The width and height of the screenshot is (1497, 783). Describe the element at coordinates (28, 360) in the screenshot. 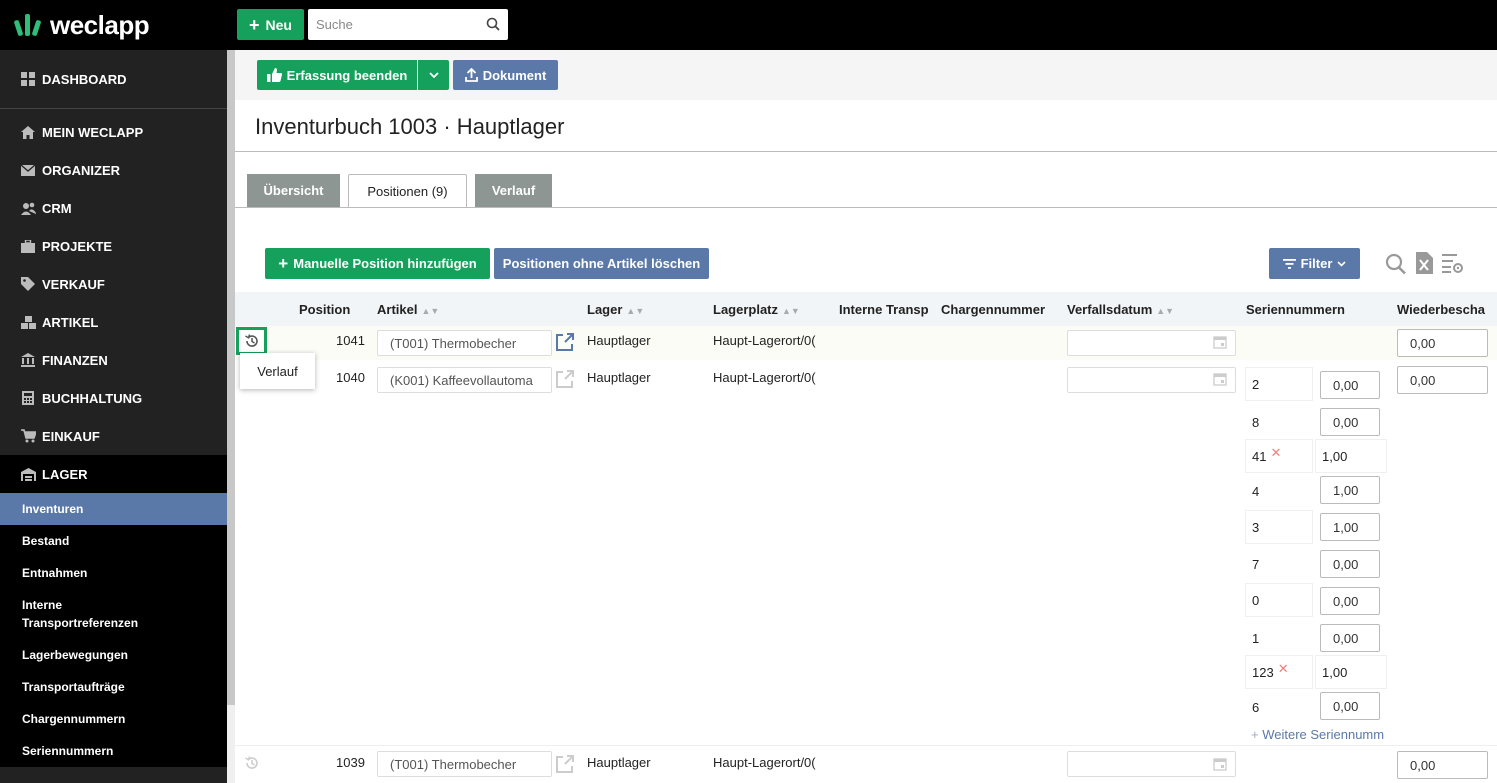

I see `bank-icon` at that location.